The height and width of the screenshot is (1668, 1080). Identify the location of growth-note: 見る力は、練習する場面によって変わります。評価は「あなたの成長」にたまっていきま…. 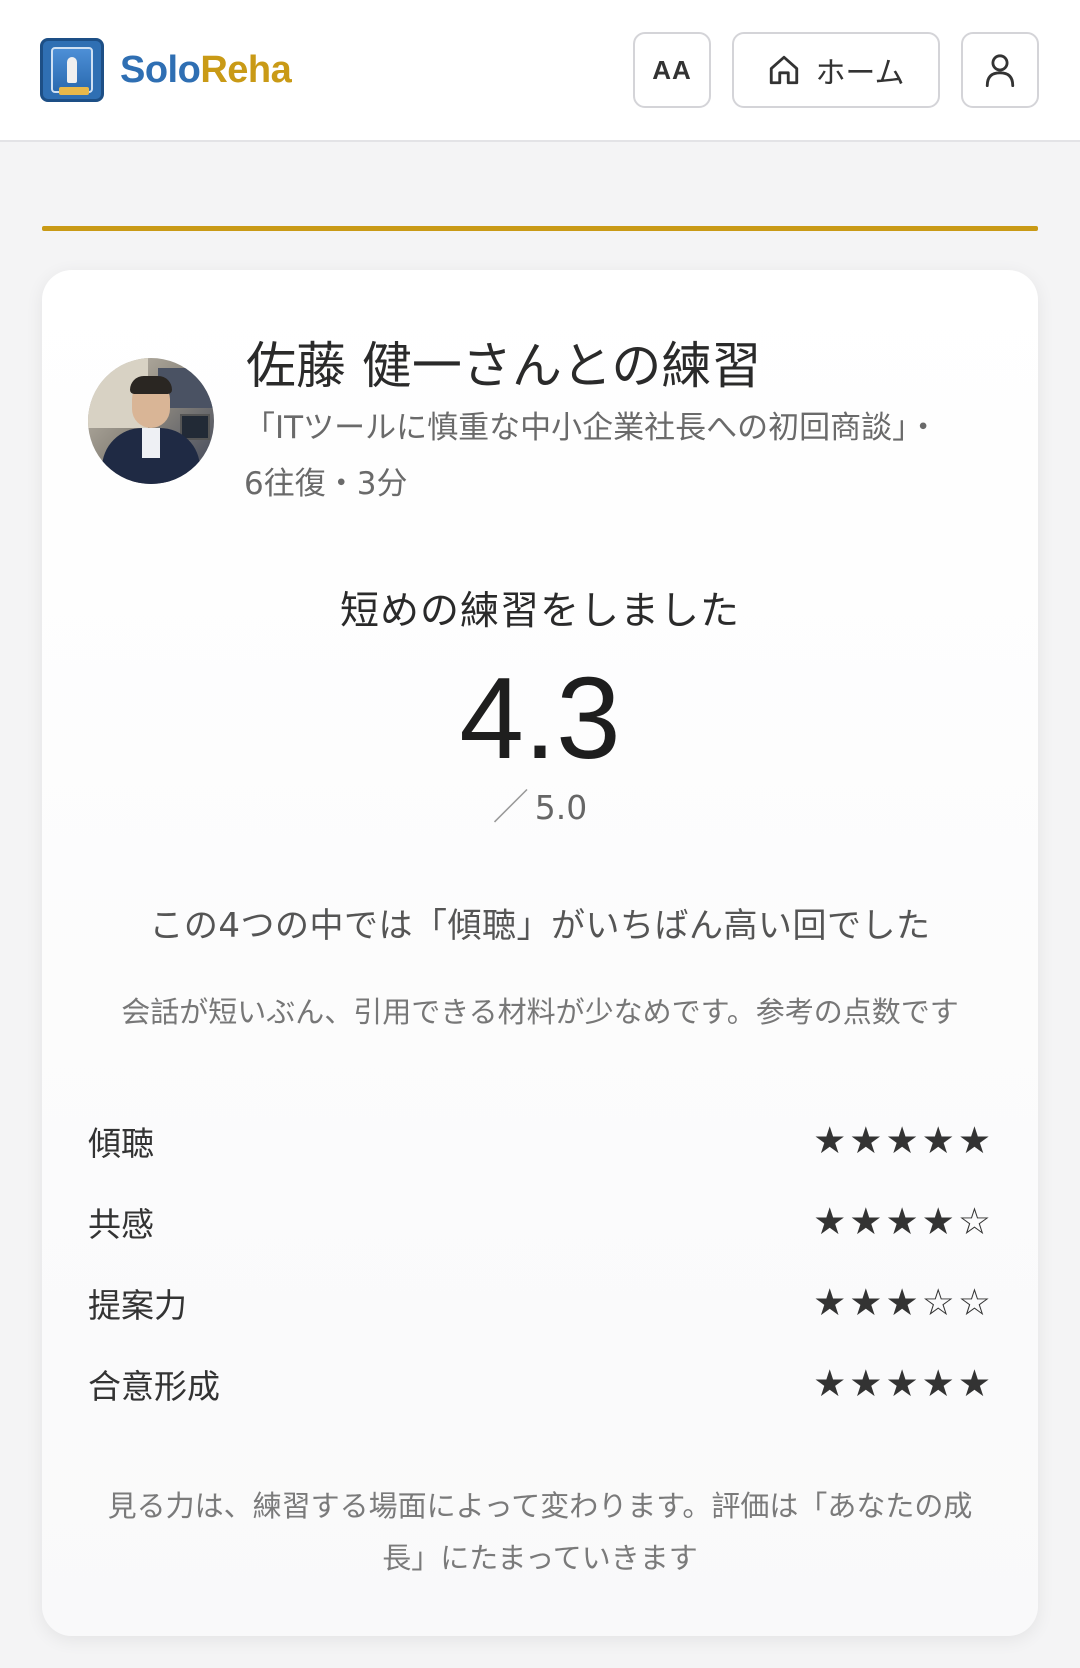
(540, 1532).